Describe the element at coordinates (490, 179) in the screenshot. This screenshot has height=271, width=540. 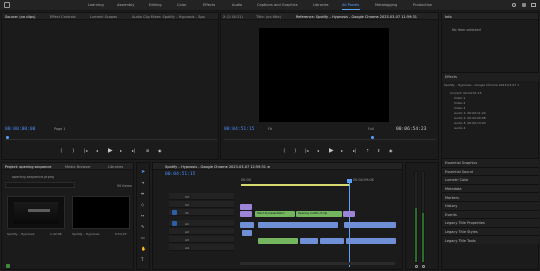
I see `panel-row-lumetri-color: Lumetri Color` at that location.